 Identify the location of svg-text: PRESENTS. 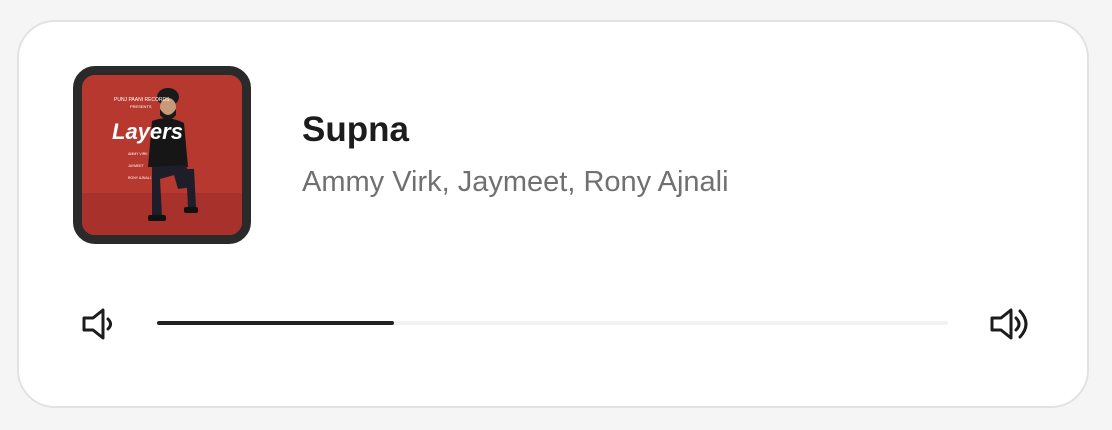
(141, 106).